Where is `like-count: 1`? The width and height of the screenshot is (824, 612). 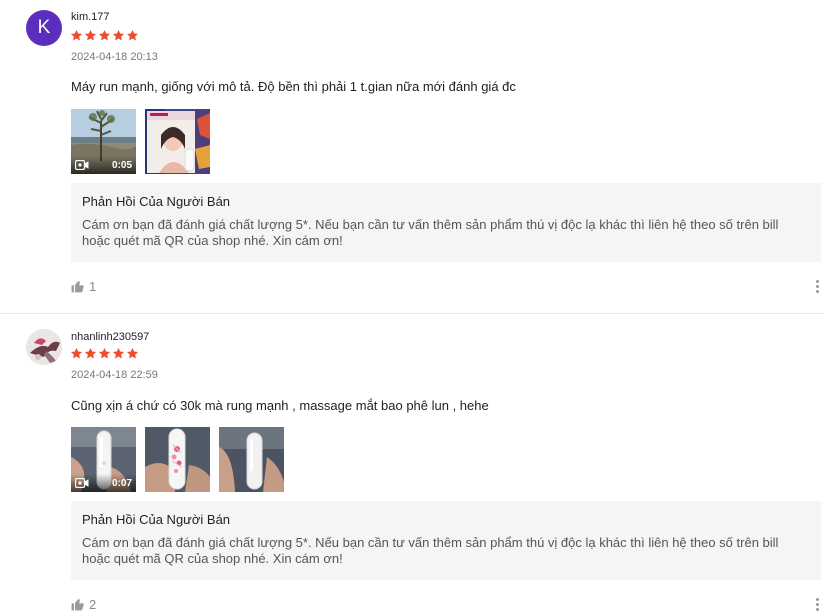 like-count: 1 is located at coordinates (93, 286).